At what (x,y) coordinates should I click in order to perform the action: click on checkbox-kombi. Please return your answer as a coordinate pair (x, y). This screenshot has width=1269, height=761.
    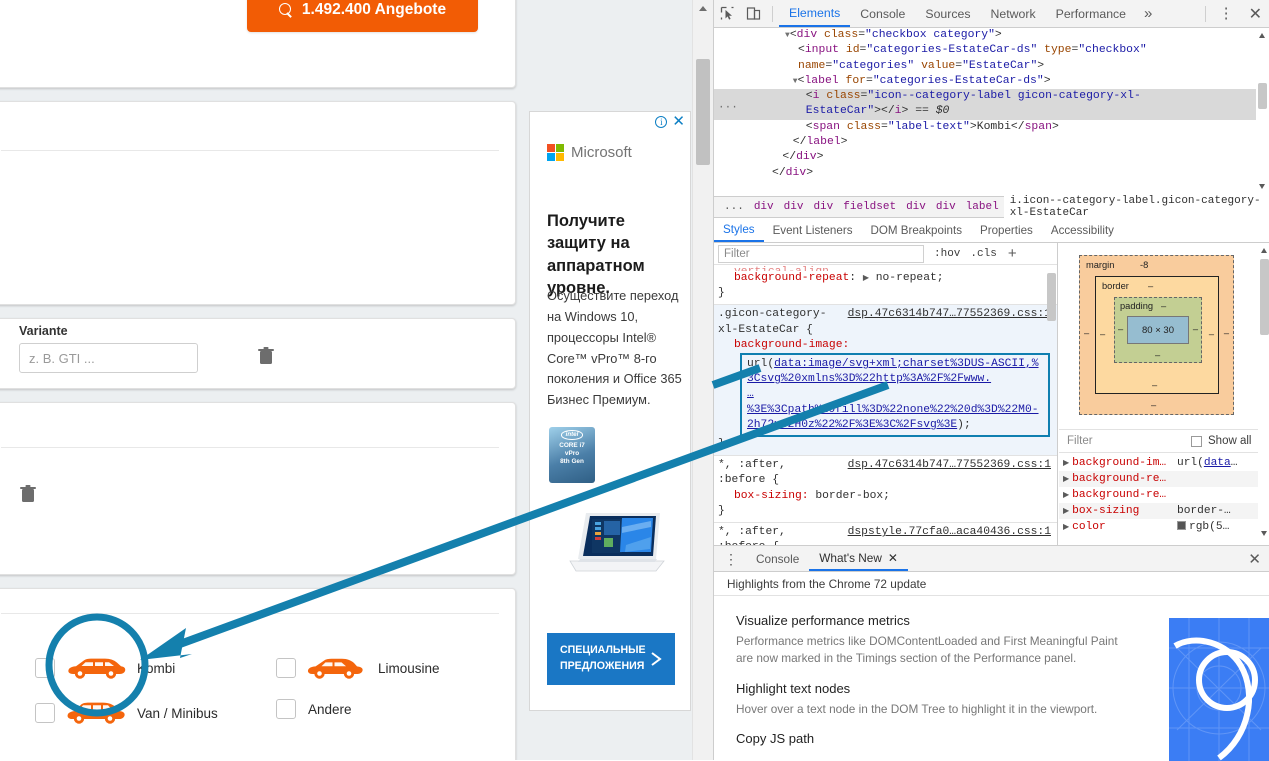
    Looking at the image, I should click on (45, 668).